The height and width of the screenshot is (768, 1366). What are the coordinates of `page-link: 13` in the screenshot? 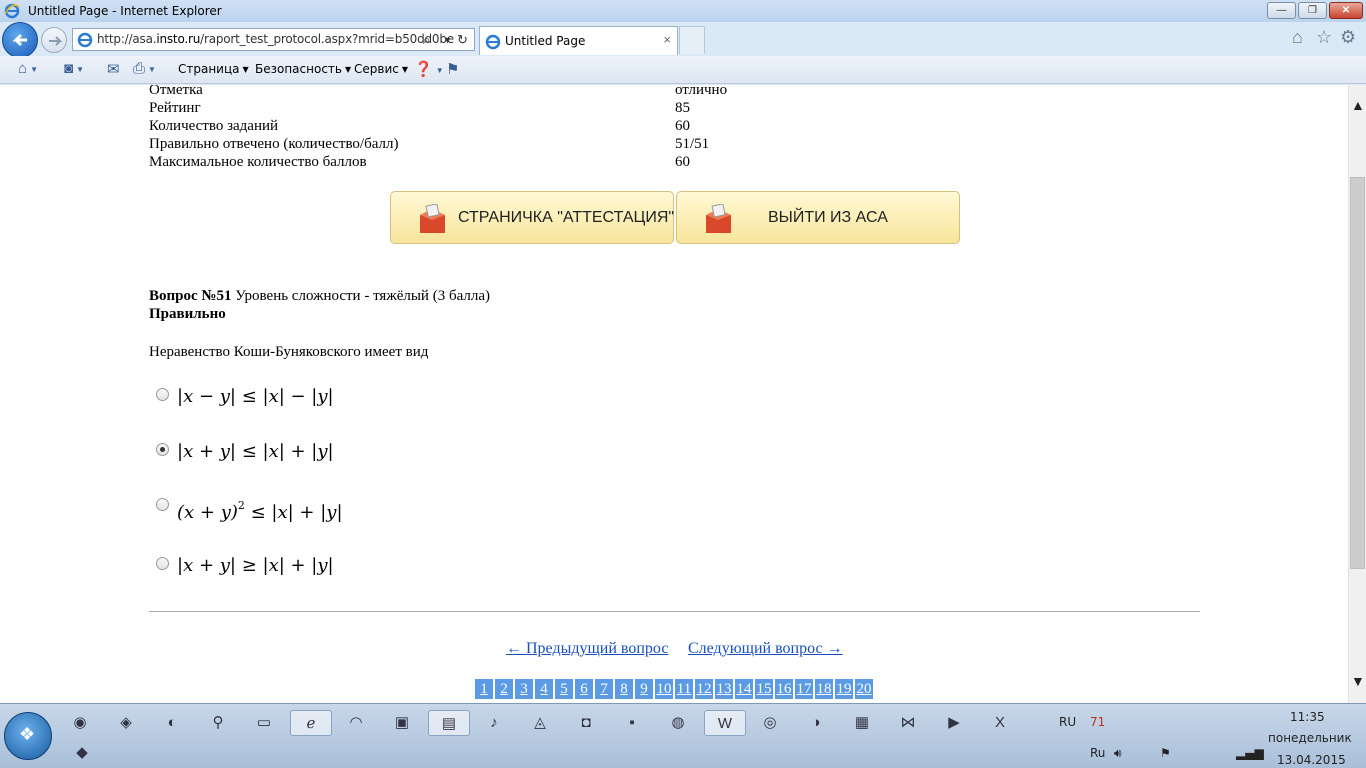 It's located at (724, 689).